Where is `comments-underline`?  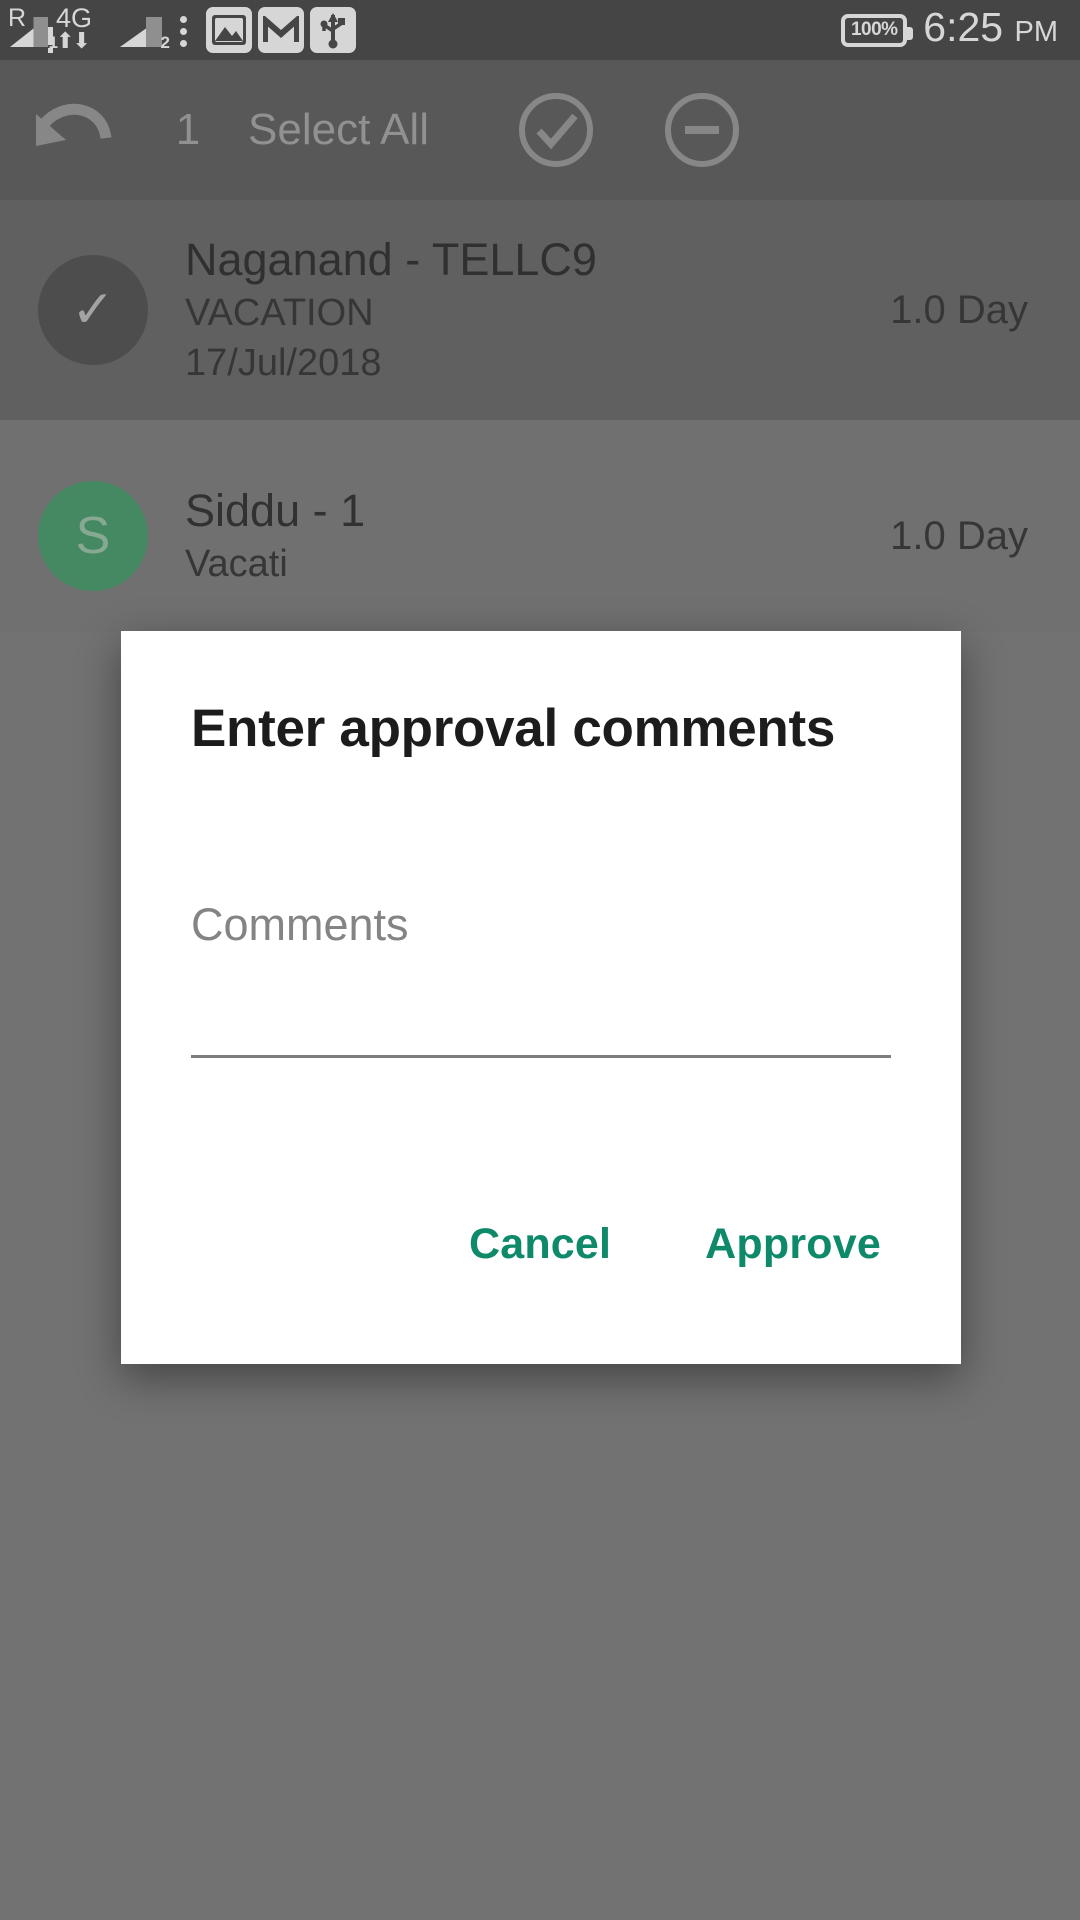
comments-underline is located at coordinates (541, 1056).